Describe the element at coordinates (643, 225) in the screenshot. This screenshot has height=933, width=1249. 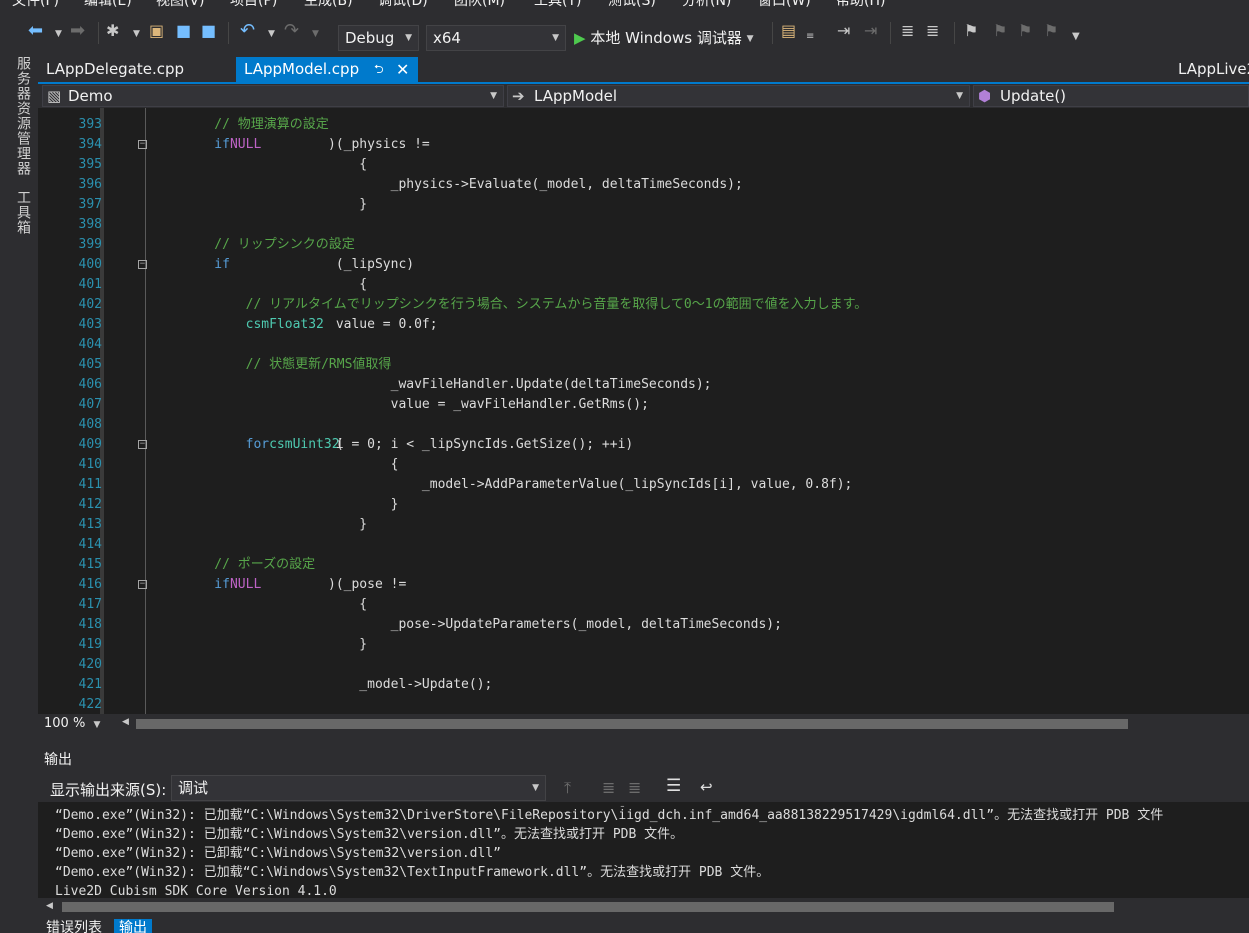
I see `code-line: 398` at that location.